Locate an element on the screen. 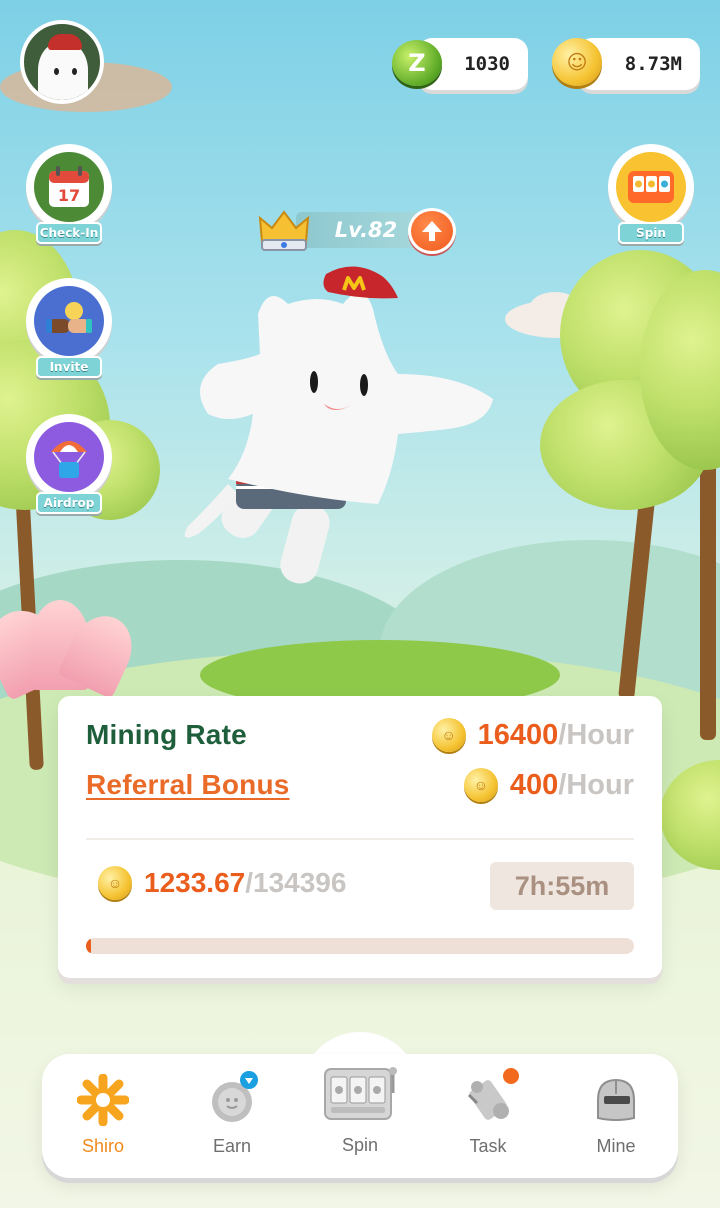 The height and width of the screenshot is (1208, 720). check-in-label: Check-In is located at coordinates (69, 233).